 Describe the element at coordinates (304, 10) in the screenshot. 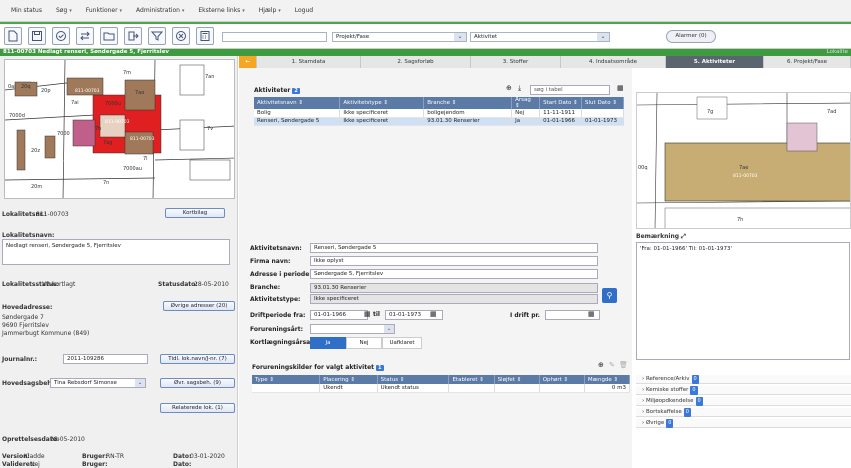

I see `menu-logud: Logud` at that location.